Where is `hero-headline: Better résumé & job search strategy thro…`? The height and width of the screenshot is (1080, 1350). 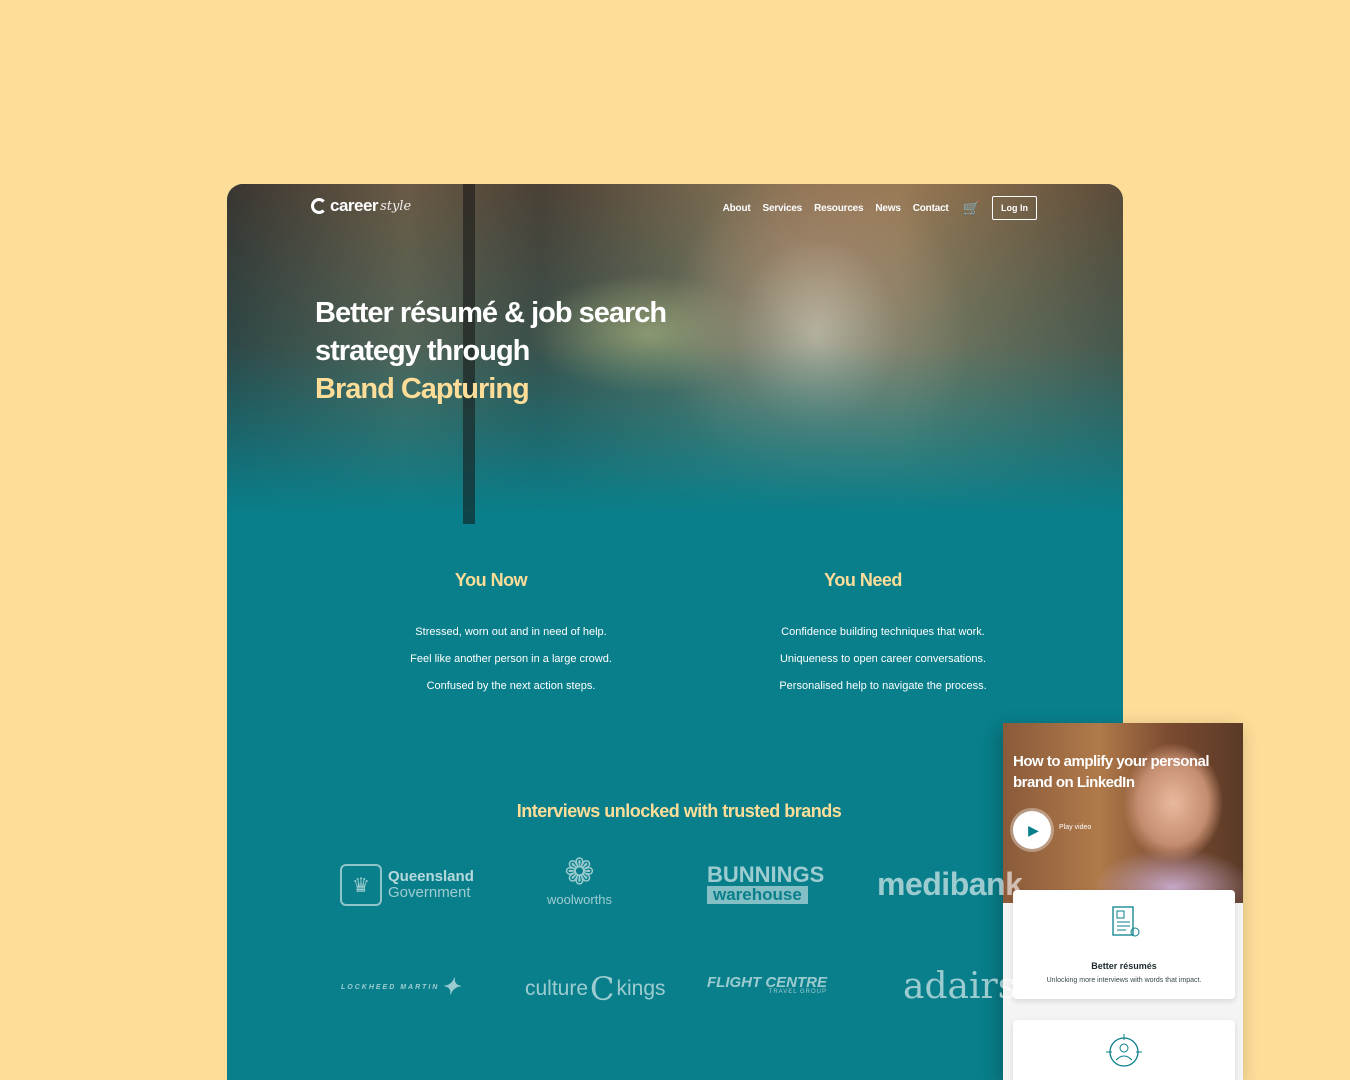
hero-headline: Better résumé & job search strategy thro… is located at coordinates (491, 351).